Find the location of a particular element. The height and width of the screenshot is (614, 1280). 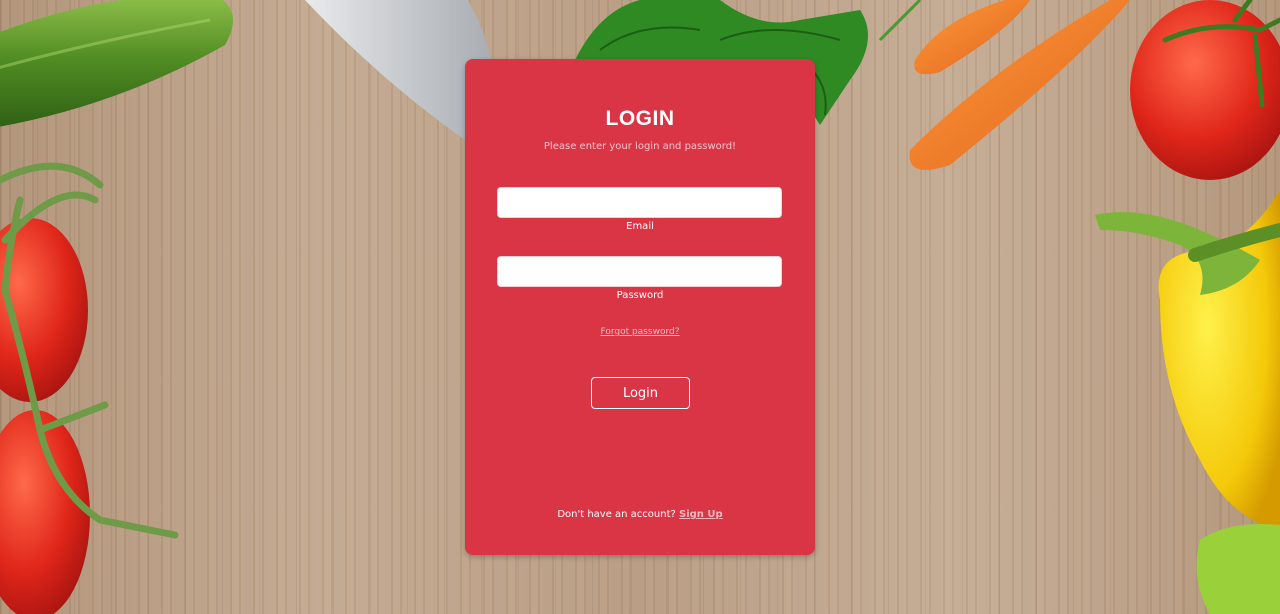

knife-illustration is located at coordinates (398, 70).